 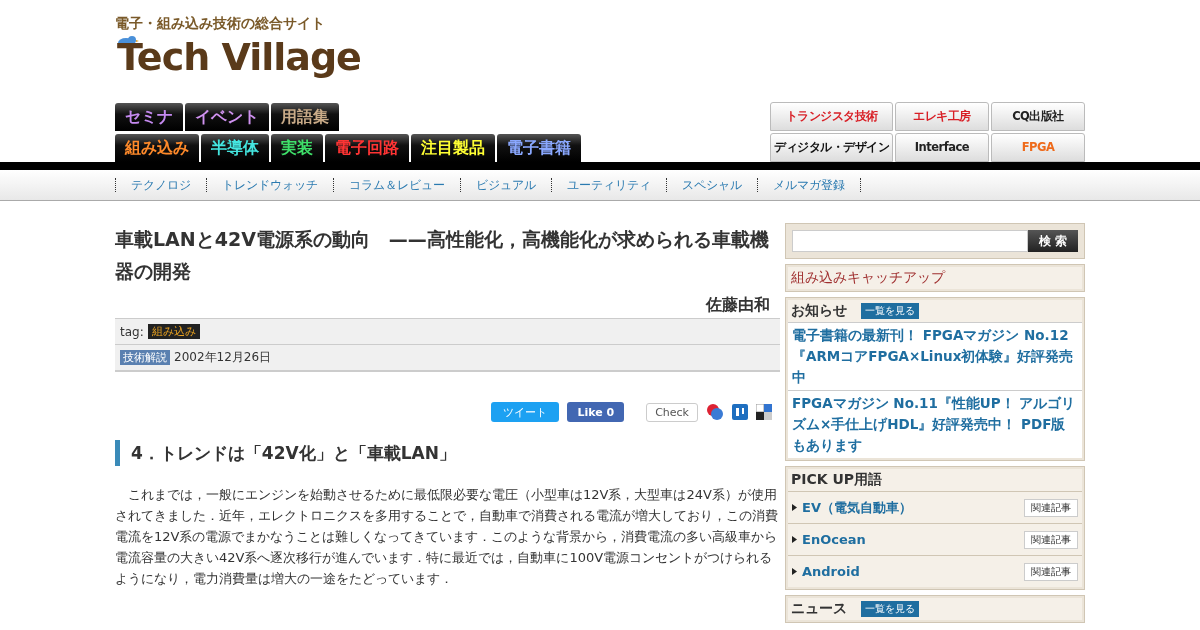 What do you see at coordinates (235, 148) in the screenshot?
I see `nav-tab: 半導体` at bounding box center [235, 148].